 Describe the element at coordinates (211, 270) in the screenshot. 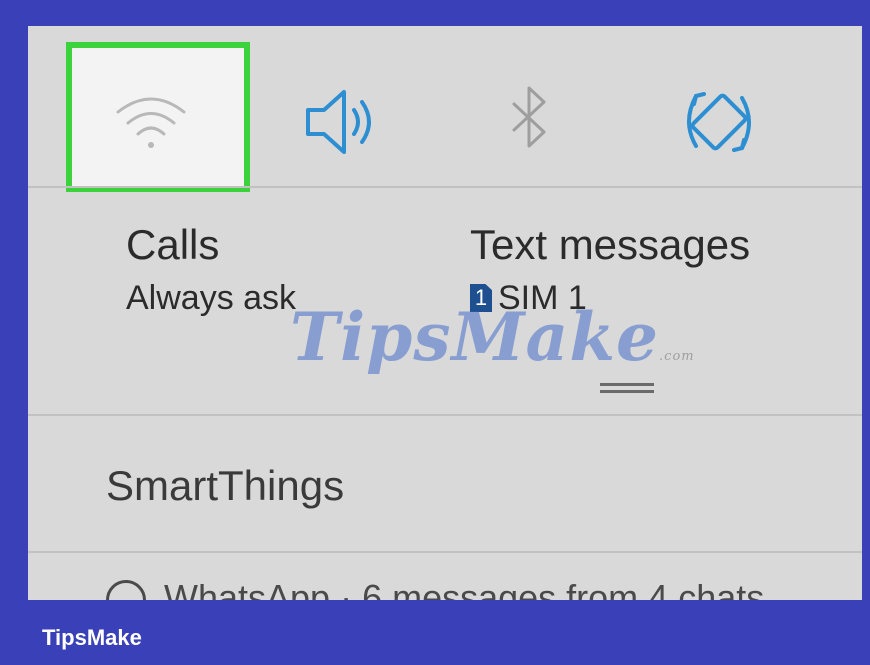

I see `calls-setting: Calls Always ask` at that location.